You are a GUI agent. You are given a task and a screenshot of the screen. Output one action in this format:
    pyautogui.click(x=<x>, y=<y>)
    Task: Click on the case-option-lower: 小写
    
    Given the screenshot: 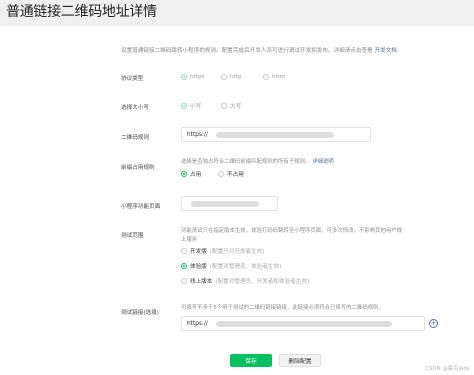 What is the action you would take?
    pyautogui.click(x=191, y=106)
    